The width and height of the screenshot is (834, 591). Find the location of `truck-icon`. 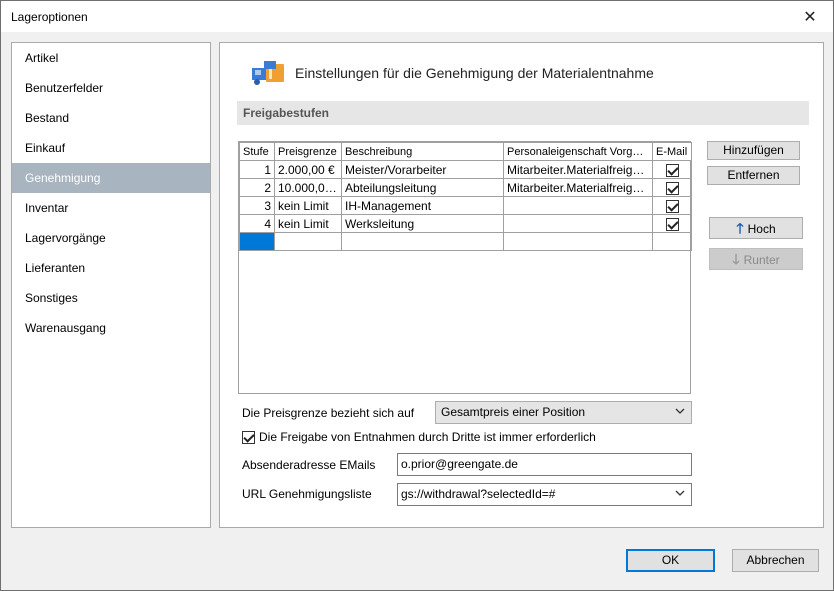

truck-icon is located at coordinates (268, 73).